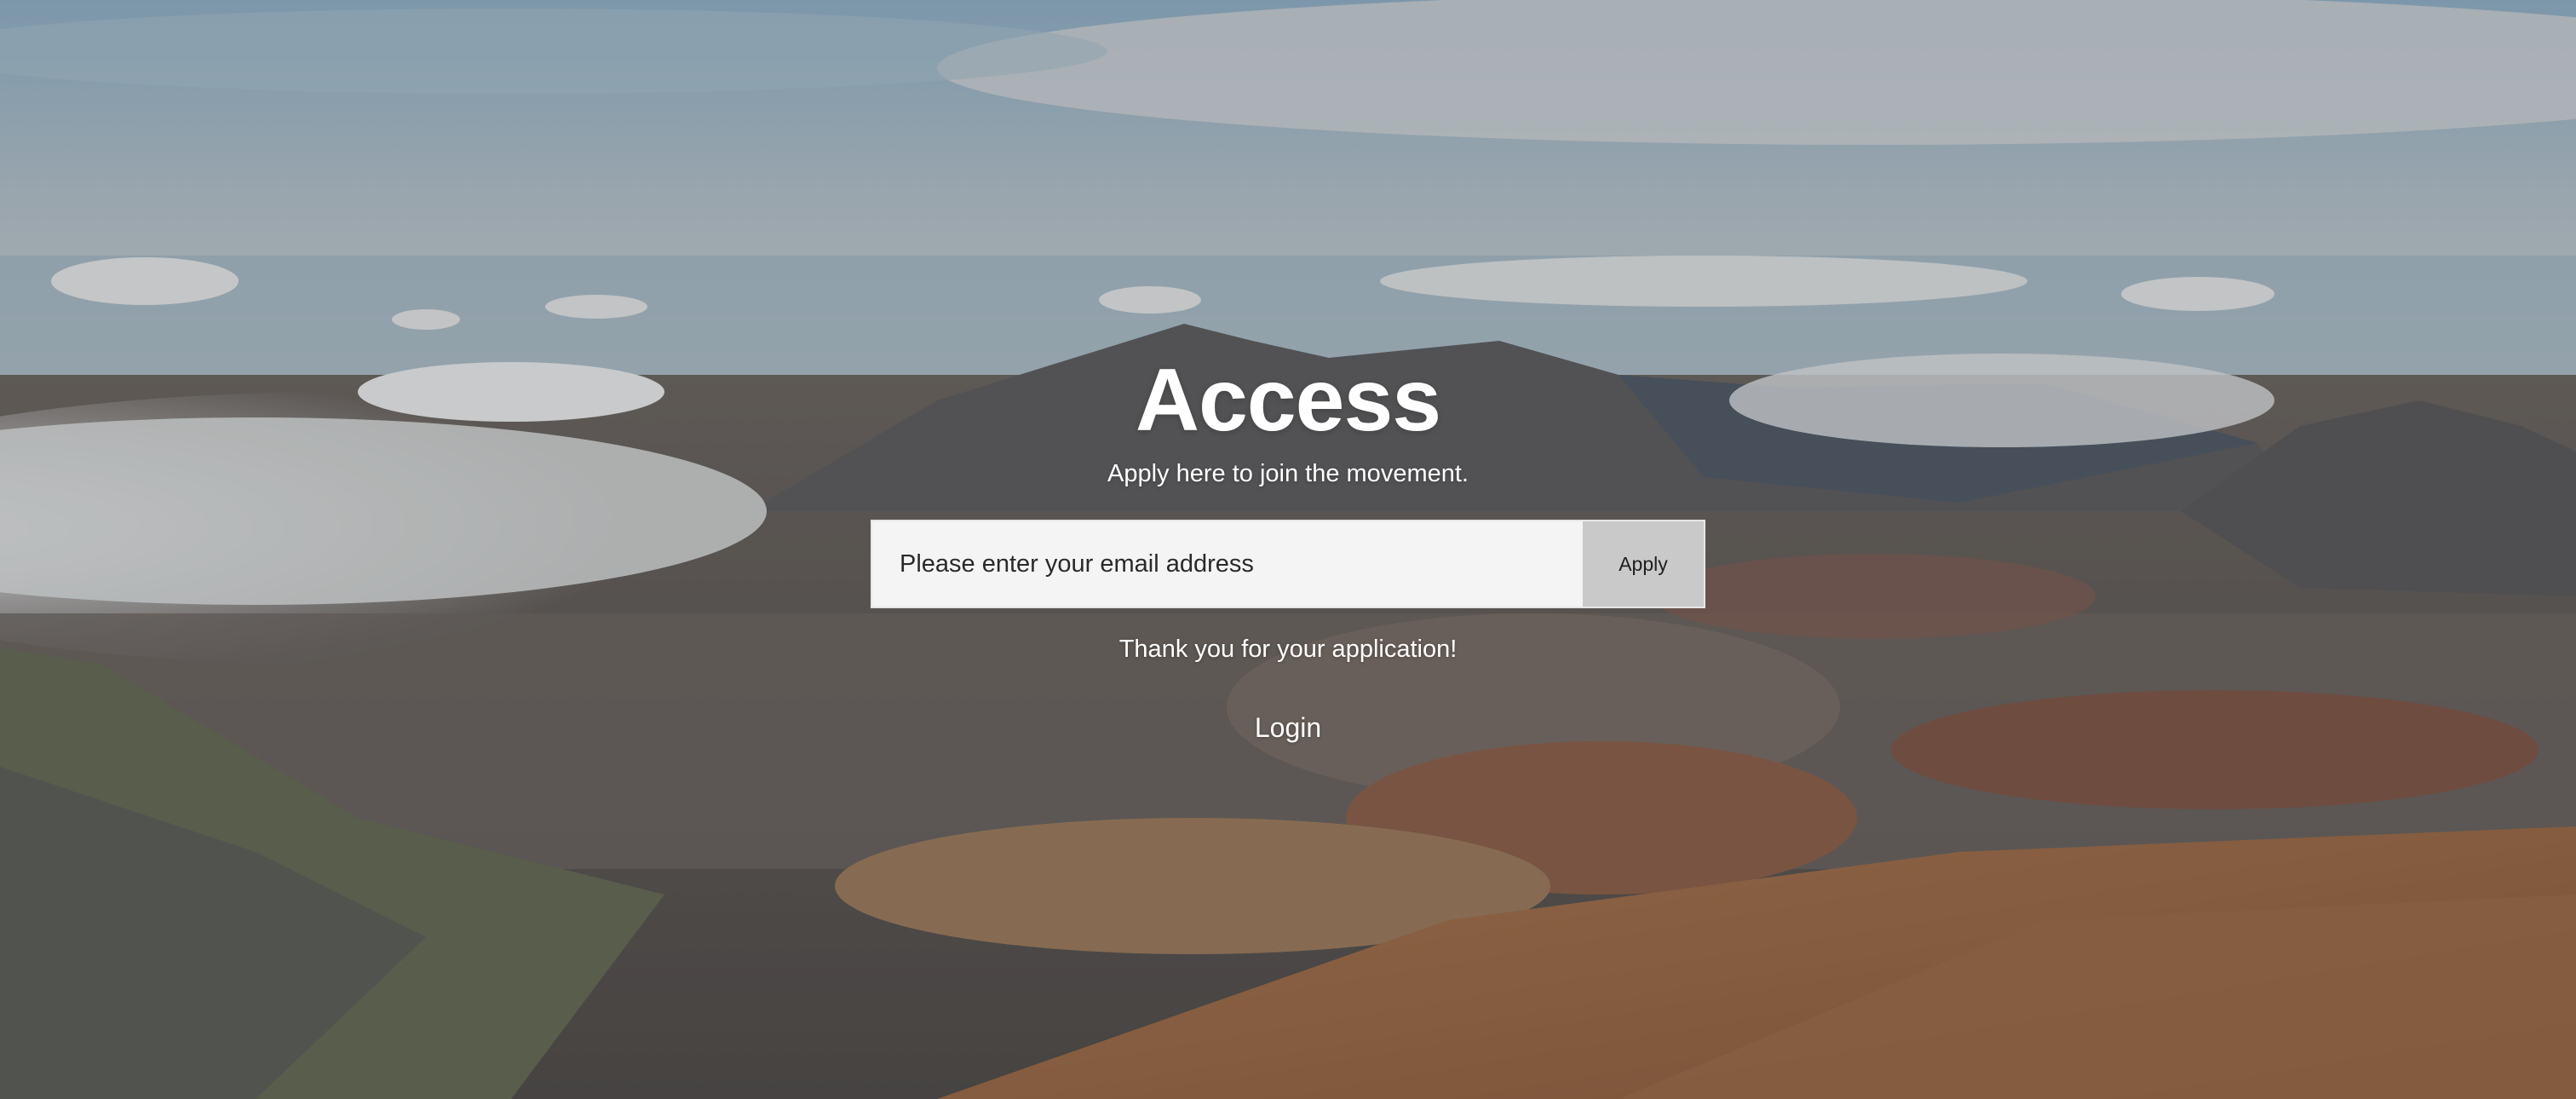 The width and height of the screenshot is (2576, 1099). What do you see at coordinates (1288, 649) in the screenshot?
I see `status-message: Thank you for your application!` at bounding box center [1288, 649].